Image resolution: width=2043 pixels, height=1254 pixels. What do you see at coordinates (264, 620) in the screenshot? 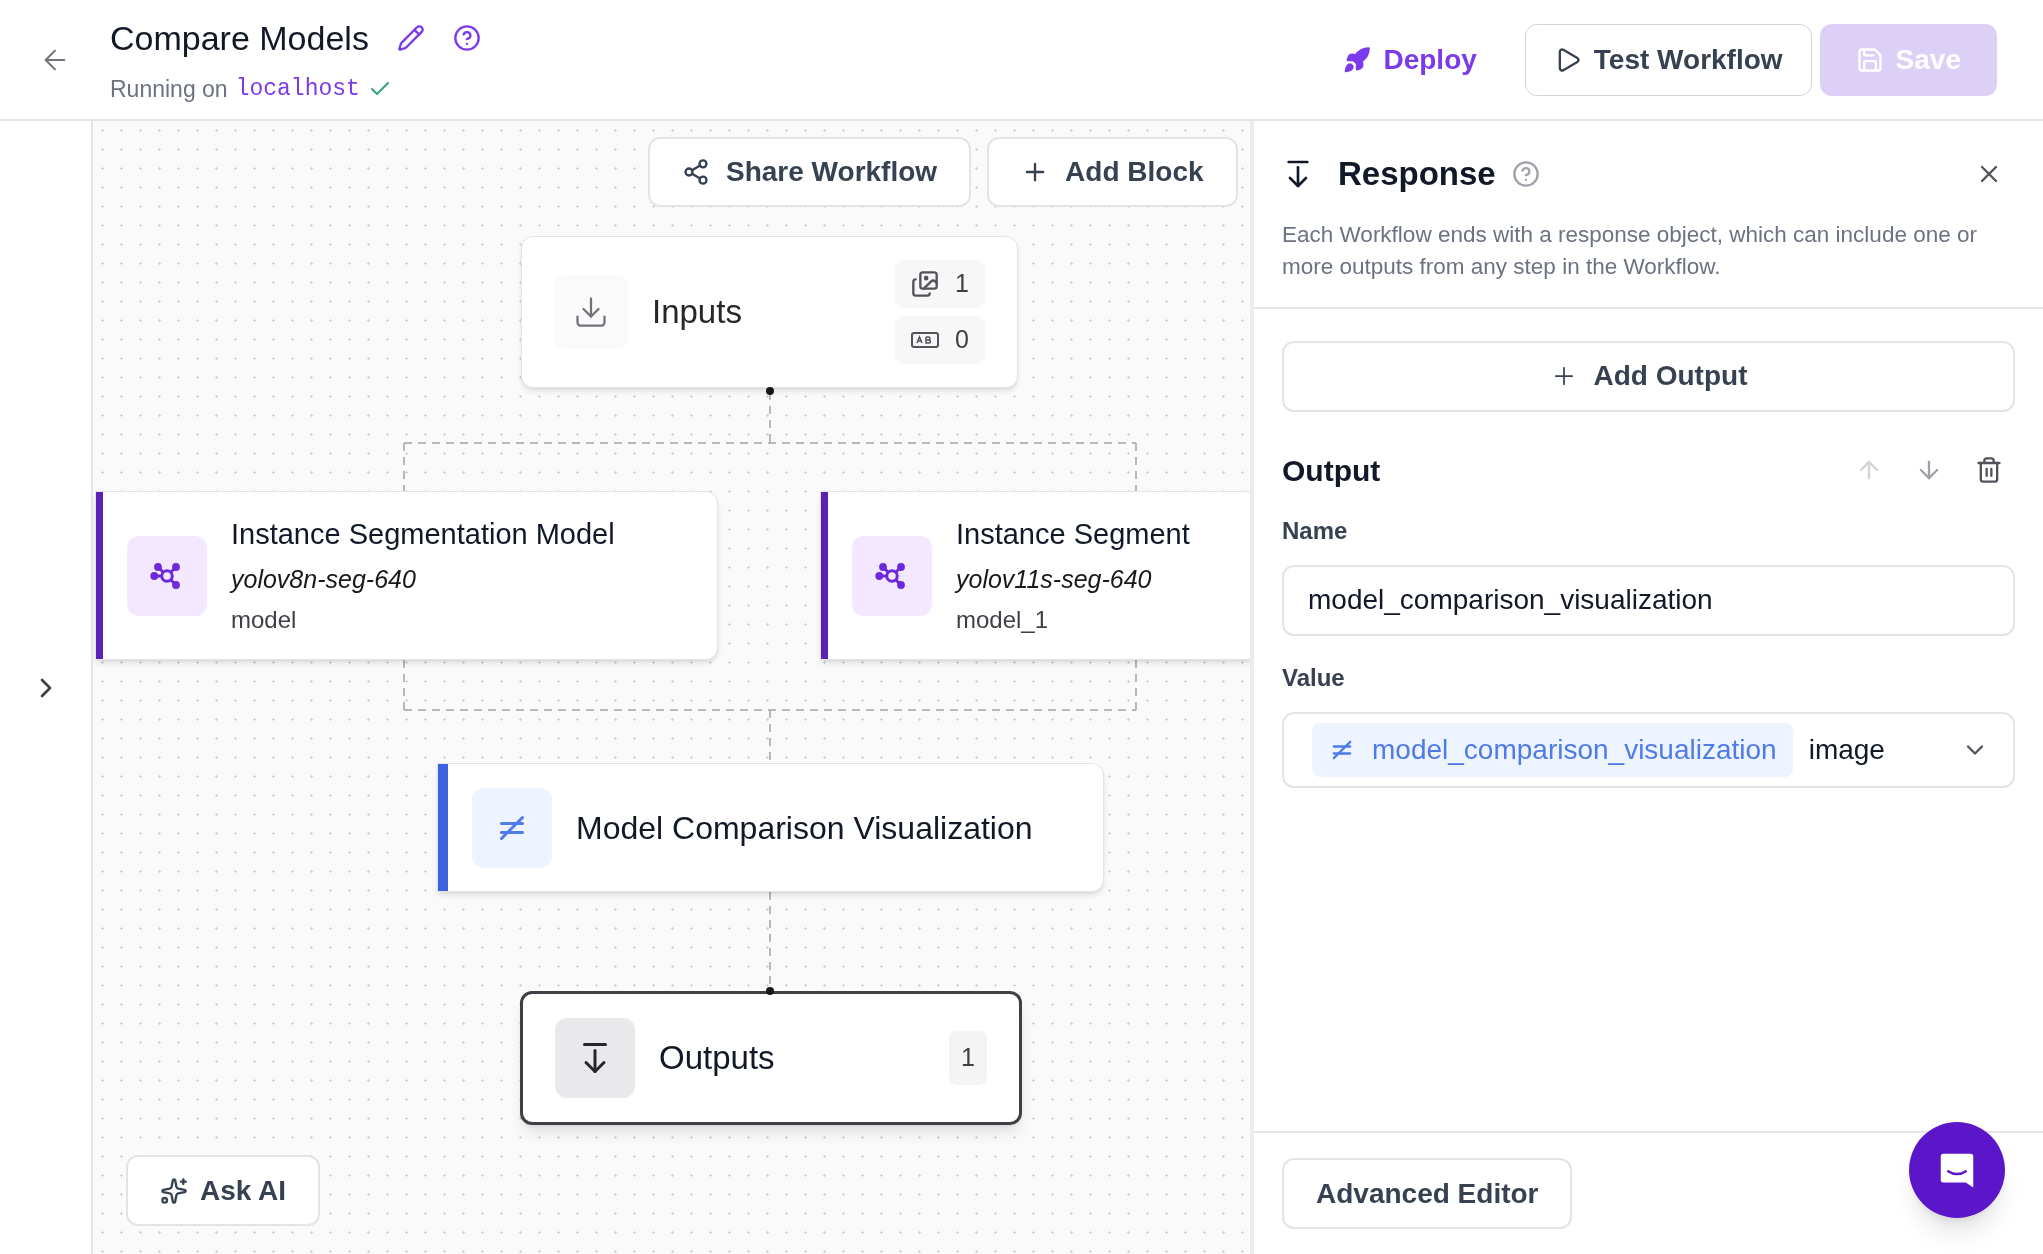
I see `node-name: model` at bounding box center [264, 620].